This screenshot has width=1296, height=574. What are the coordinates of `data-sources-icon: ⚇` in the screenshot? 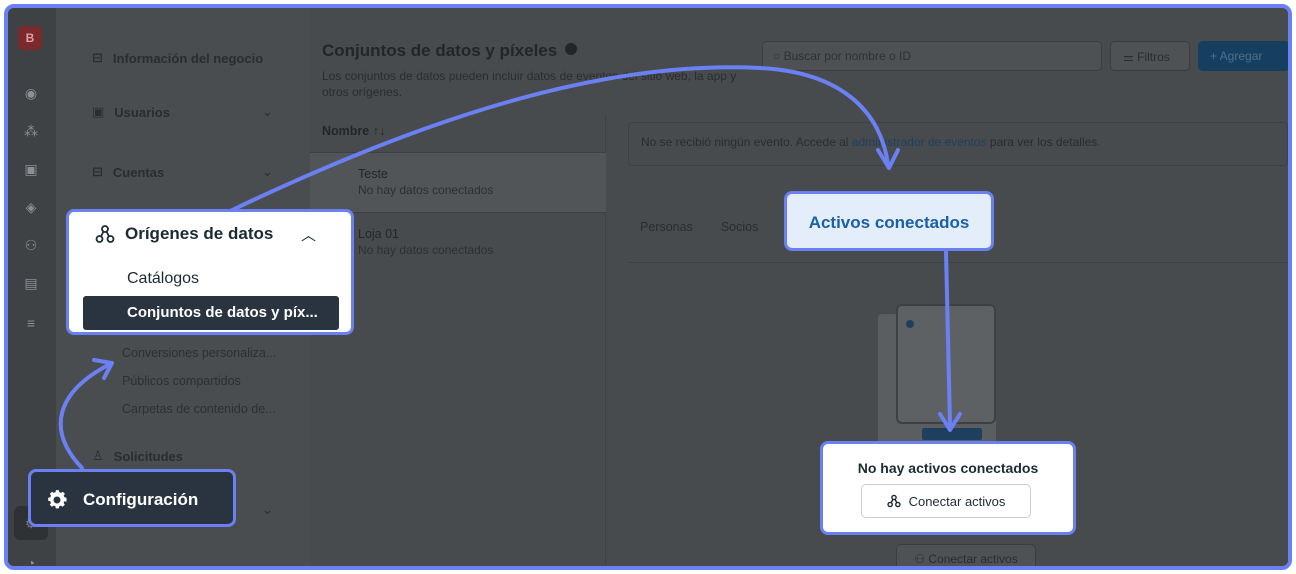 It's located at (31, 245).